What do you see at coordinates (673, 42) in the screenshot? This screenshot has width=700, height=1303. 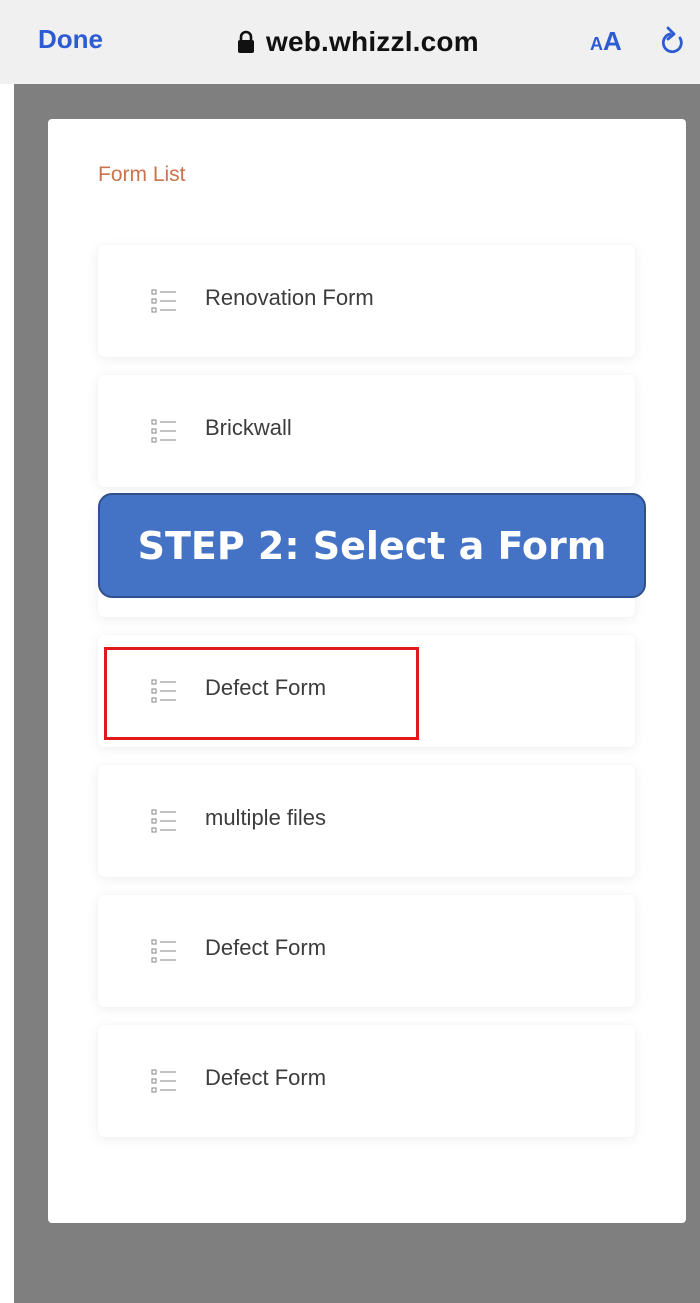 I see `reload-icon` at bounding box center [673, 42].